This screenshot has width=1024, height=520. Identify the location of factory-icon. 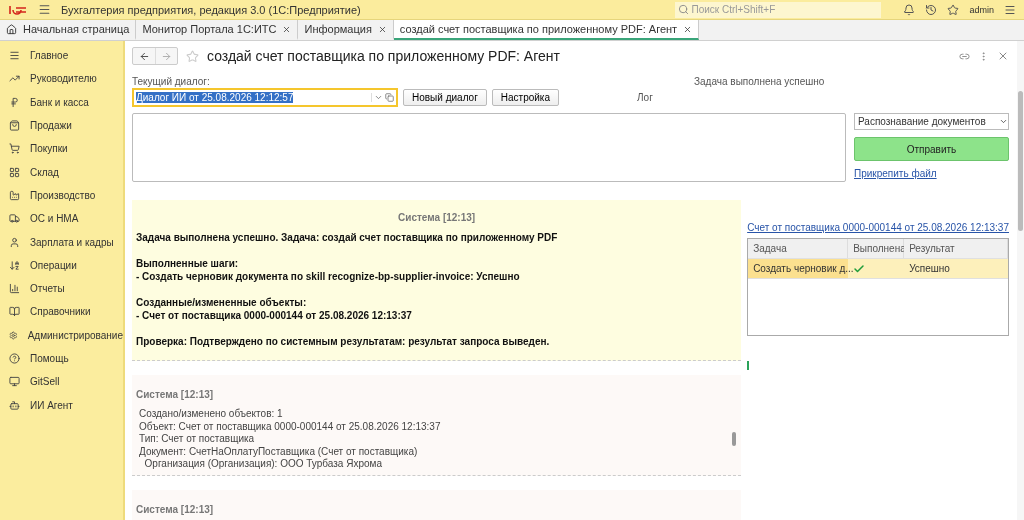
(14, 195).